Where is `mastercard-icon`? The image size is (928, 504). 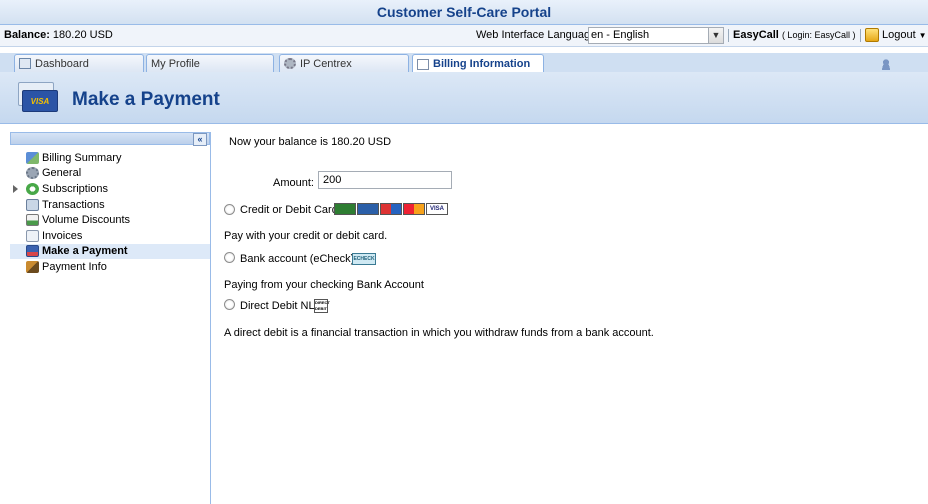 mastercard-icon is located at coordinates (414, 209).